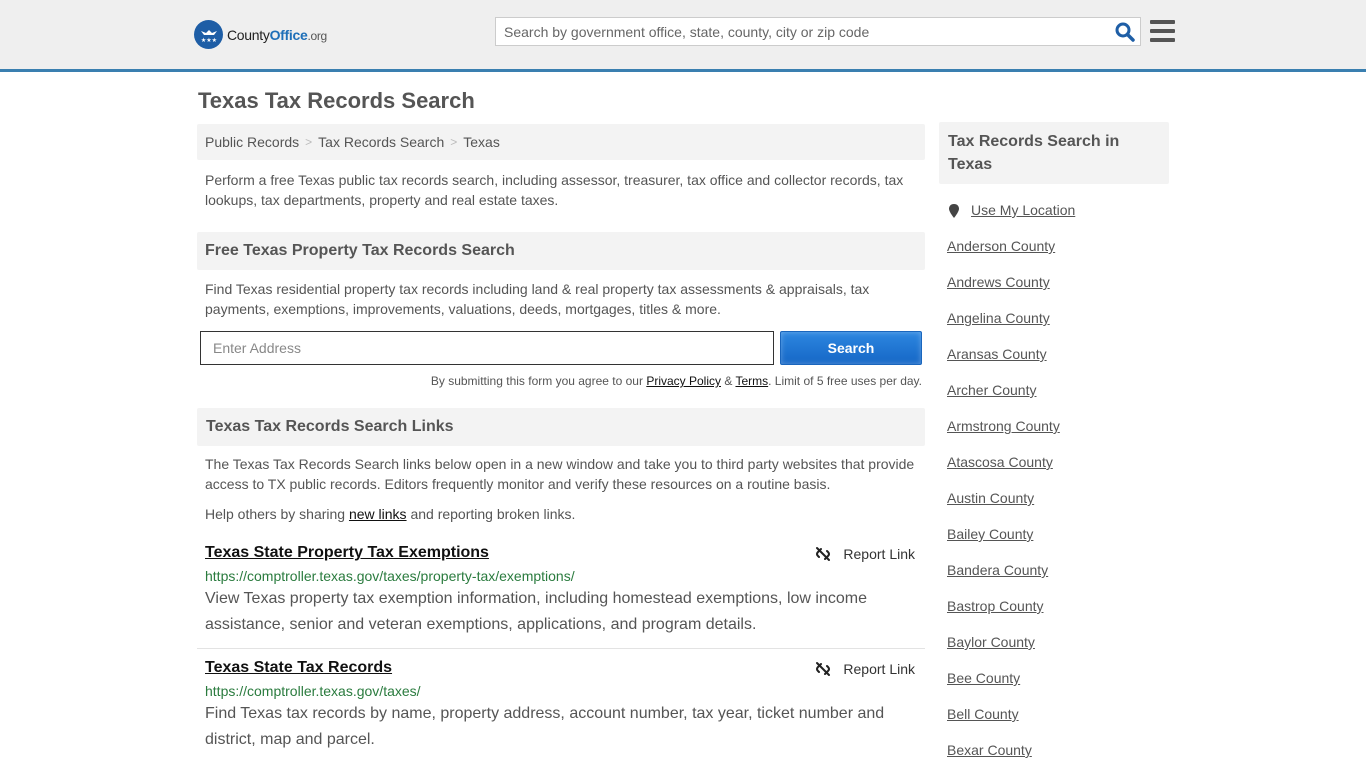 The image size is (1366, 778). What do you see at coordinates (288, 34) in the screenshot?
I see `logo-brand-office: Office` at bounding box center [288, 34].